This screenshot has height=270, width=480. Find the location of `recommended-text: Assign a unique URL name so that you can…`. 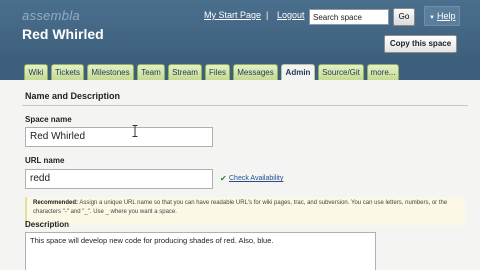

recommended-text: Assign a unique URL name so that you can… is located at coordinates (240, 207).